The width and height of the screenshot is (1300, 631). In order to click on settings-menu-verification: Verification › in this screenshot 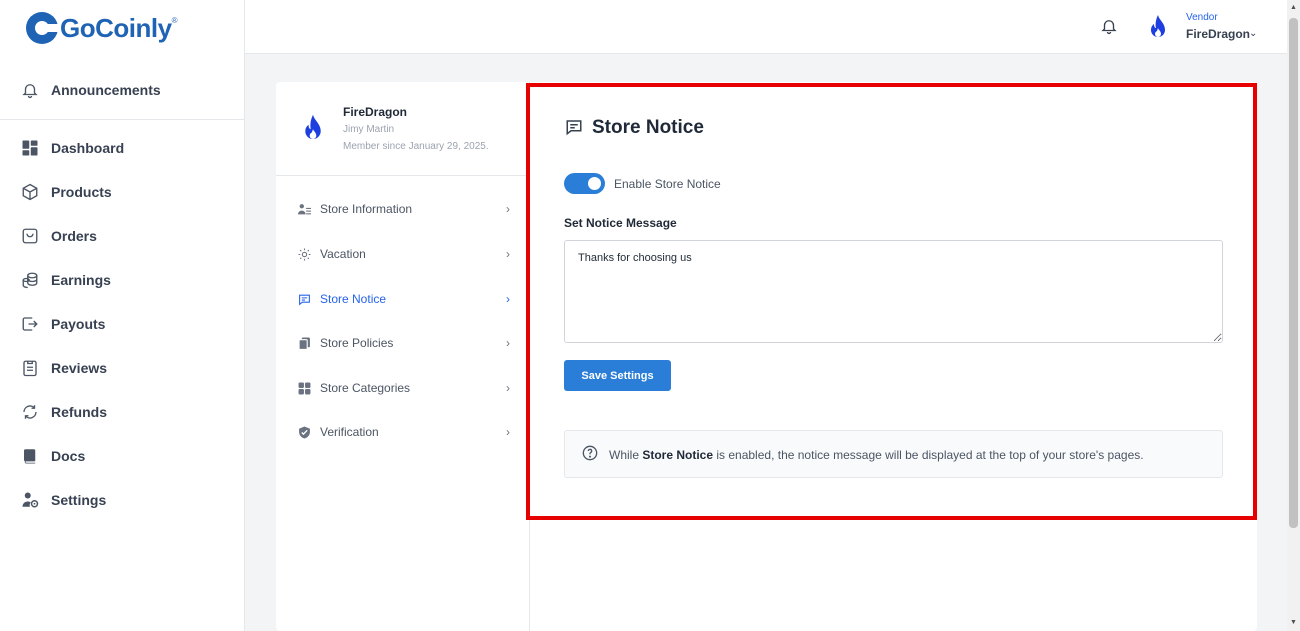, I will do `click(404, 432)`.